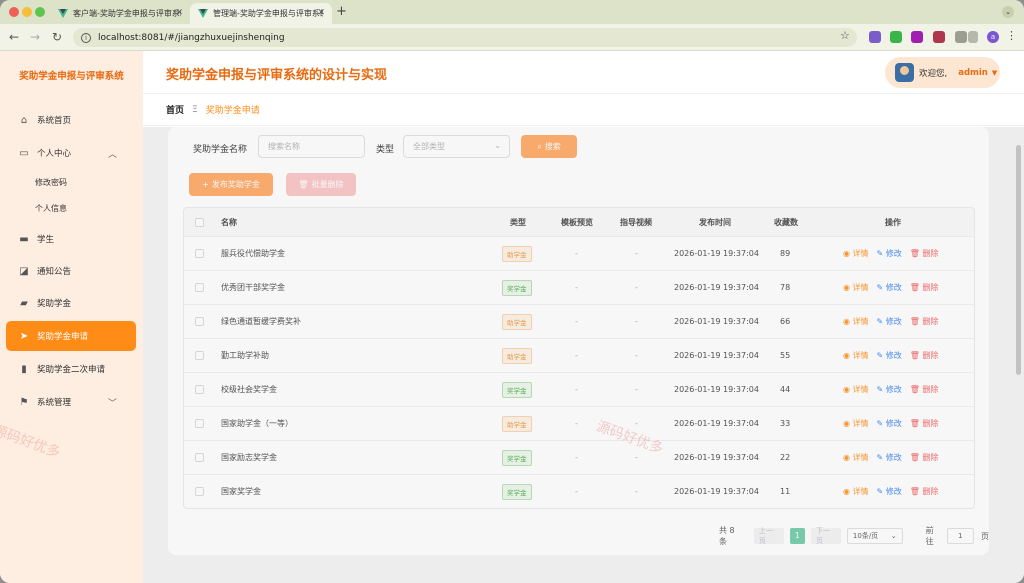  Describe the element at coordinates (875, 37) in the screenshot. I see `extension-scissors-icon` at that location.